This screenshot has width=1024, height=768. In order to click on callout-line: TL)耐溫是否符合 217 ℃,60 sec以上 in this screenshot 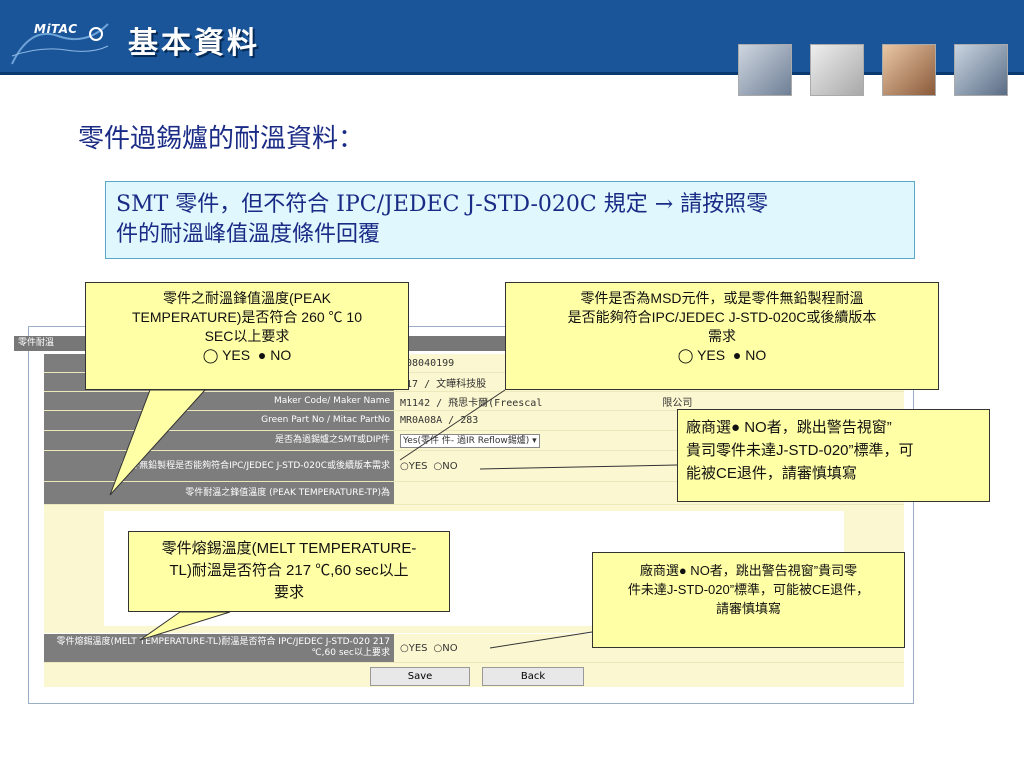, I will do `click(289, 570)`.